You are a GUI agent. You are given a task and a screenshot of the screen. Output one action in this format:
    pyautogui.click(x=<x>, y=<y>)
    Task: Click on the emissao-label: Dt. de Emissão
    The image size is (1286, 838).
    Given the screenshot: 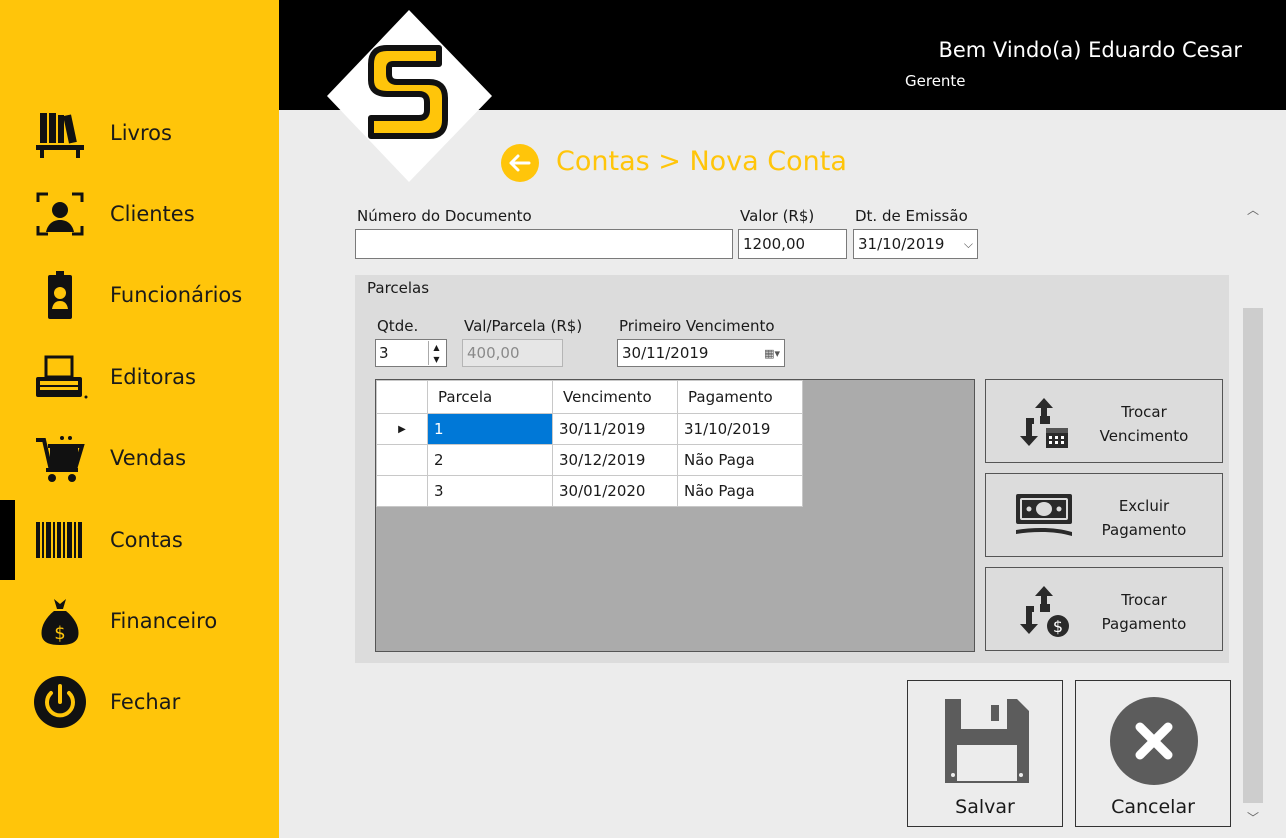 What is the action you would take?
    pyautogui.click(x=911, y=216)
    